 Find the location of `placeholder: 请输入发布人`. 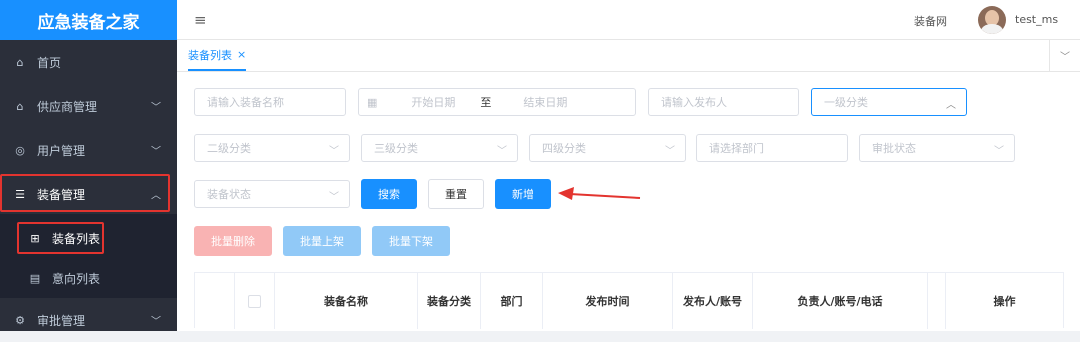

placeholder: 请输入发布人 is located at coordinates (694, 102).